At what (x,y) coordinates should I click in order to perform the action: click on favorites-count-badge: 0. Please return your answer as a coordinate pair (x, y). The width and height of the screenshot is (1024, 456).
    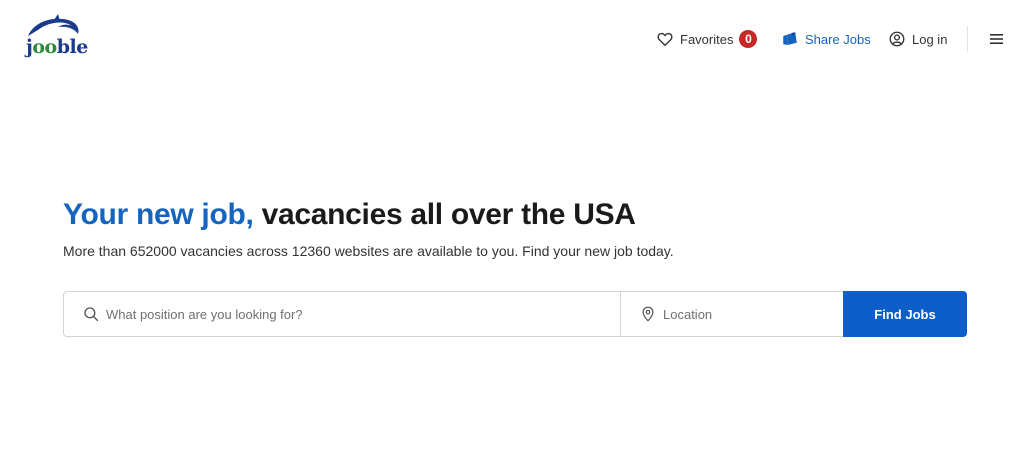
    Looking at the image, I should click on (748, 39).